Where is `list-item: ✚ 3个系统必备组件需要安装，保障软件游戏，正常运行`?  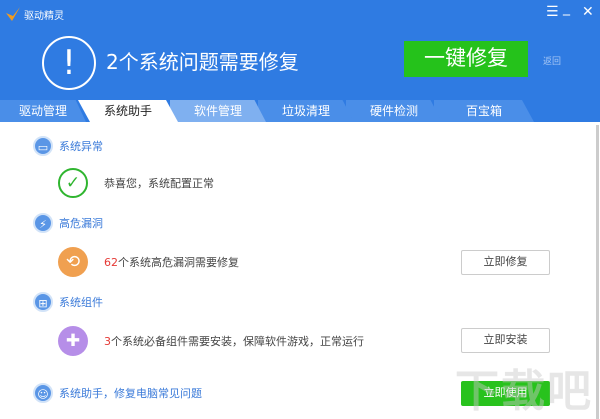
list-item: ✚ 3个系统必备组件需要安装，保障软件游戏，正常运行 is located at coordinates (211, 341).